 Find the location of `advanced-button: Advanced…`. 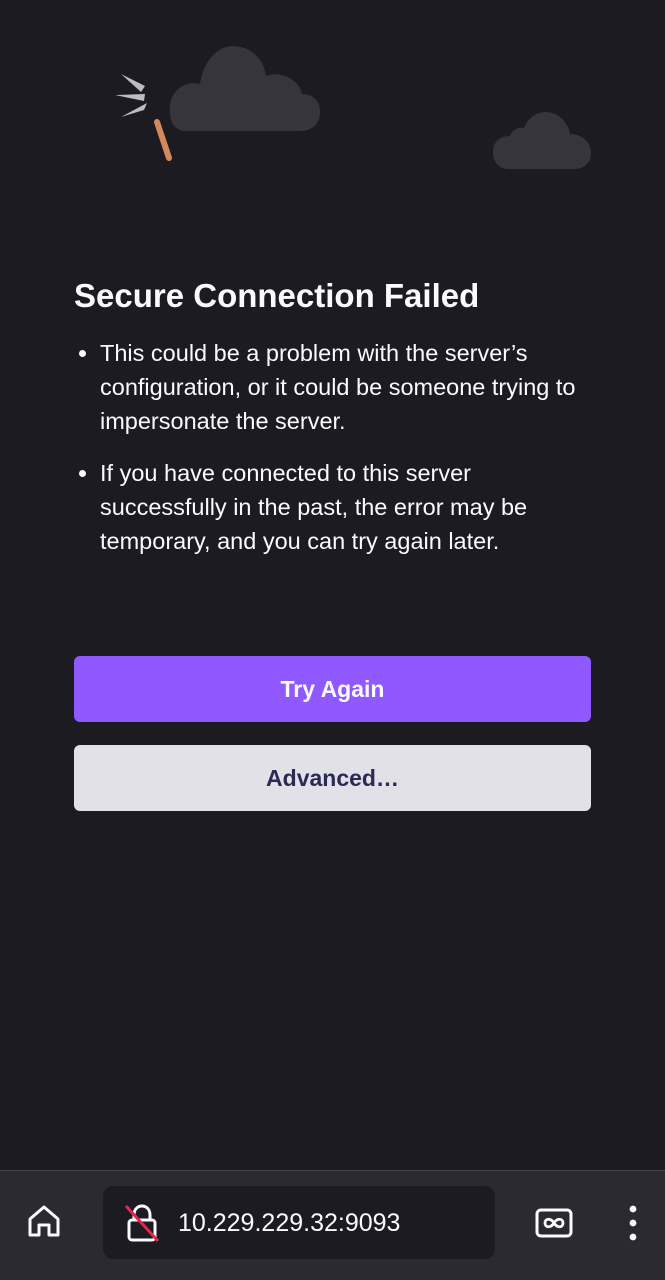

advanced-button: Advanced… is located at coordinates (332, 778).